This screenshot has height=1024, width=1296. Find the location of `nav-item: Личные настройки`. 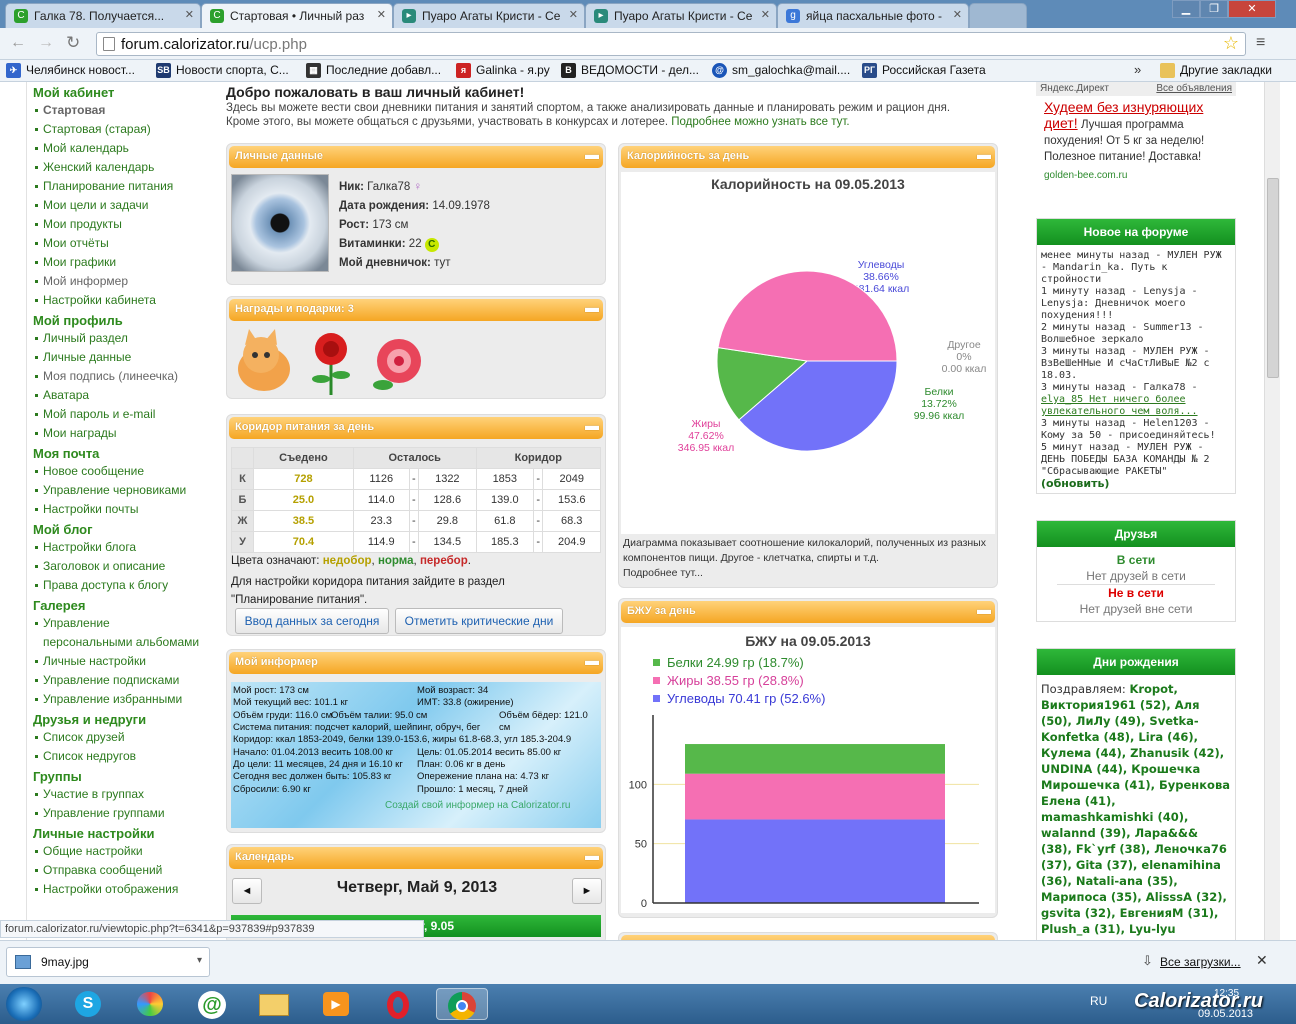

nav-item: Личные настройки is located at coordinates (127, 661).